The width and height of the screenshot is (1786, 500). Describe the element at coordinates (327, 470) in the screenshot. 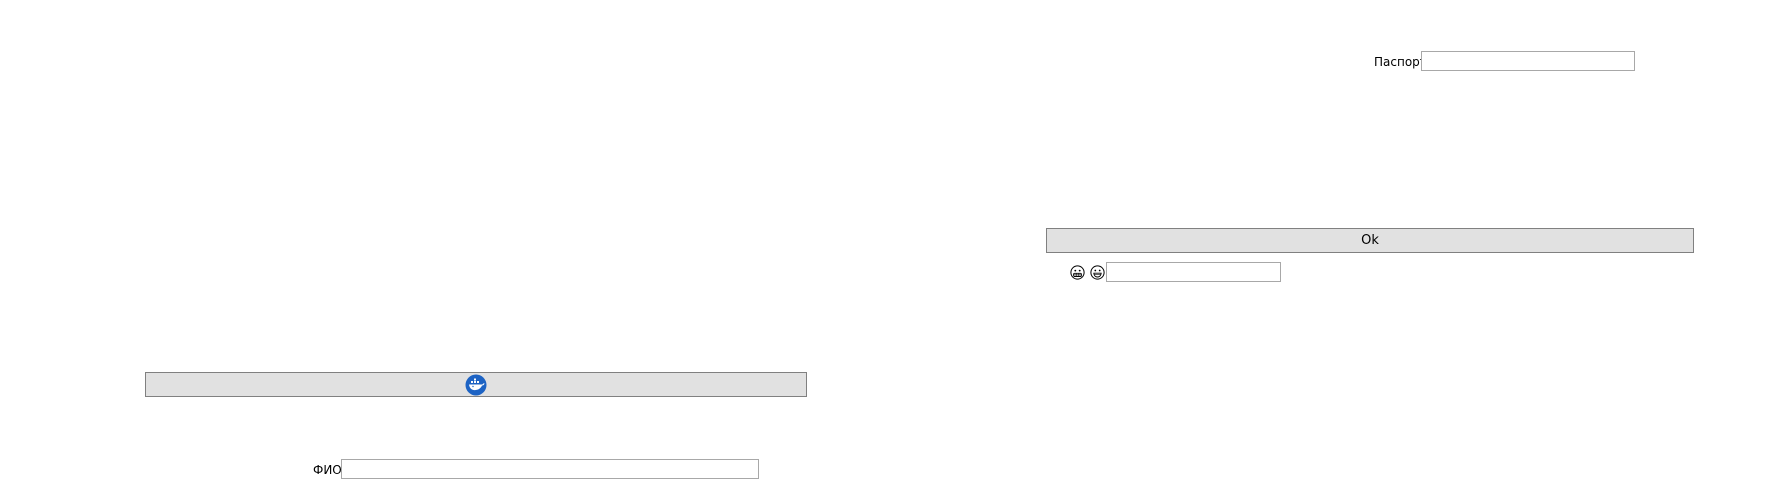

I see `fio-label: ФИО` at that location.